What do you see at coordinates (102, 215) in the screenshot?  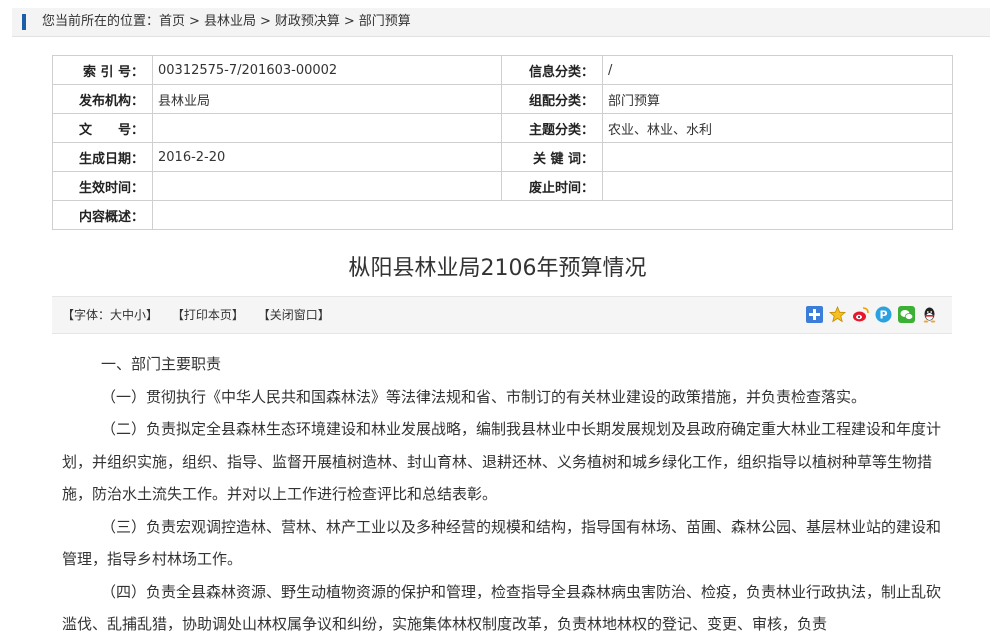 I see `summary-label: 内容概述：` at bounding box center [102, 215].